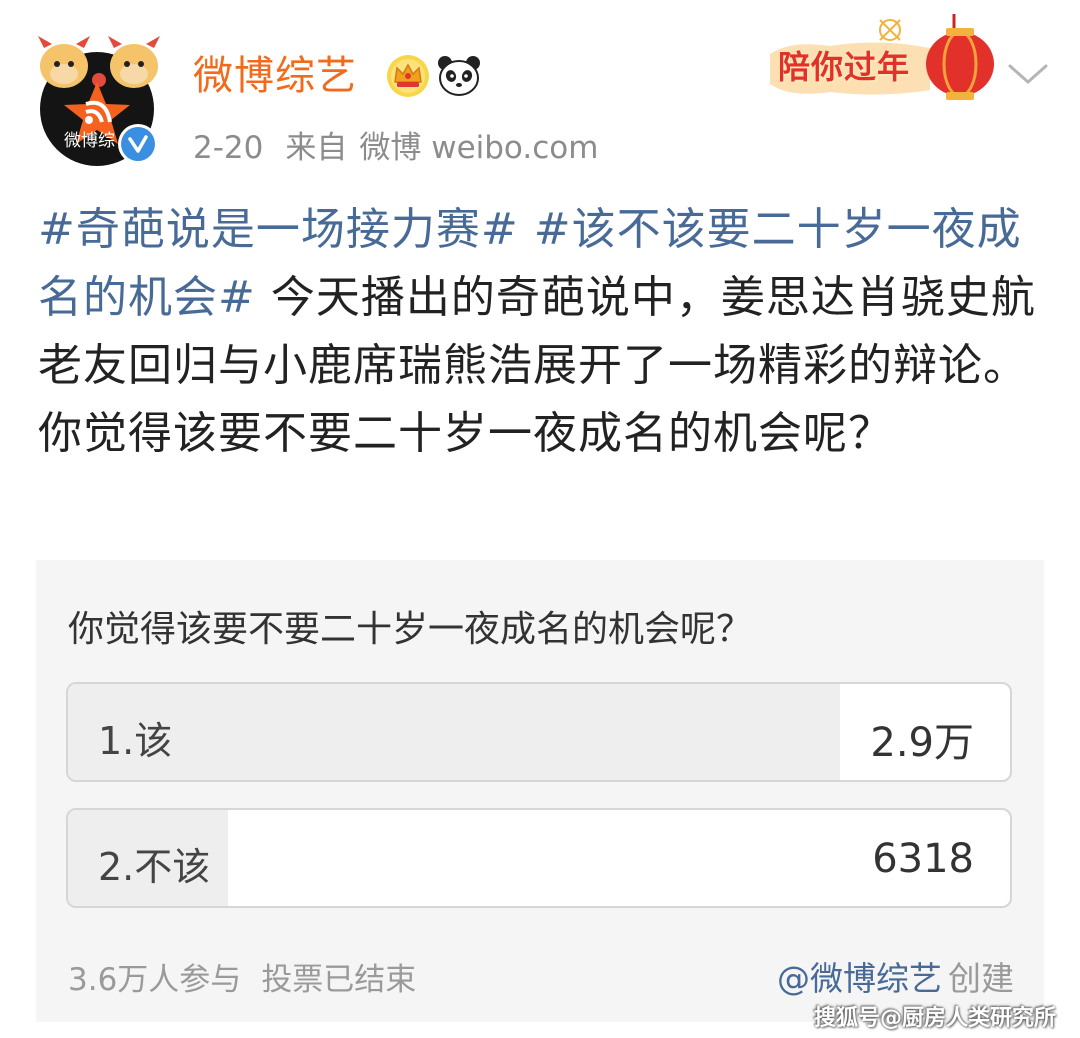 The height and width of the screenshot is (1038, 1080). What do you see at coordinates (89, 141) in the screenshot?
I see `avatar-label: 微博综` at bounding box center [89, 141].